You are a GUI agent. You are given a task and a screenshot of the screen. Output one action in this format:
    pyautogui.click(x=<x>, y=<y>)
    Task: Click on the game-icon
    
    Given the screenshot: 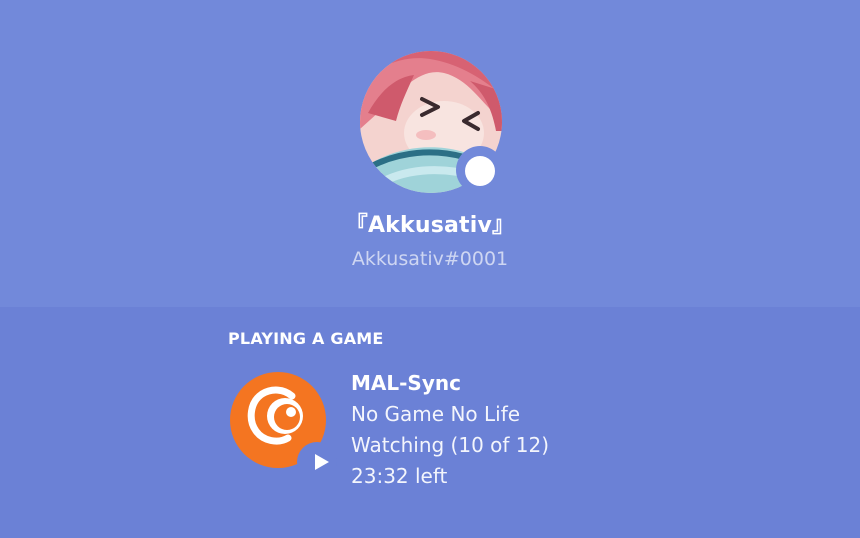 What is the action you would take?
    pyautogui.click(x=284, y=424)
    